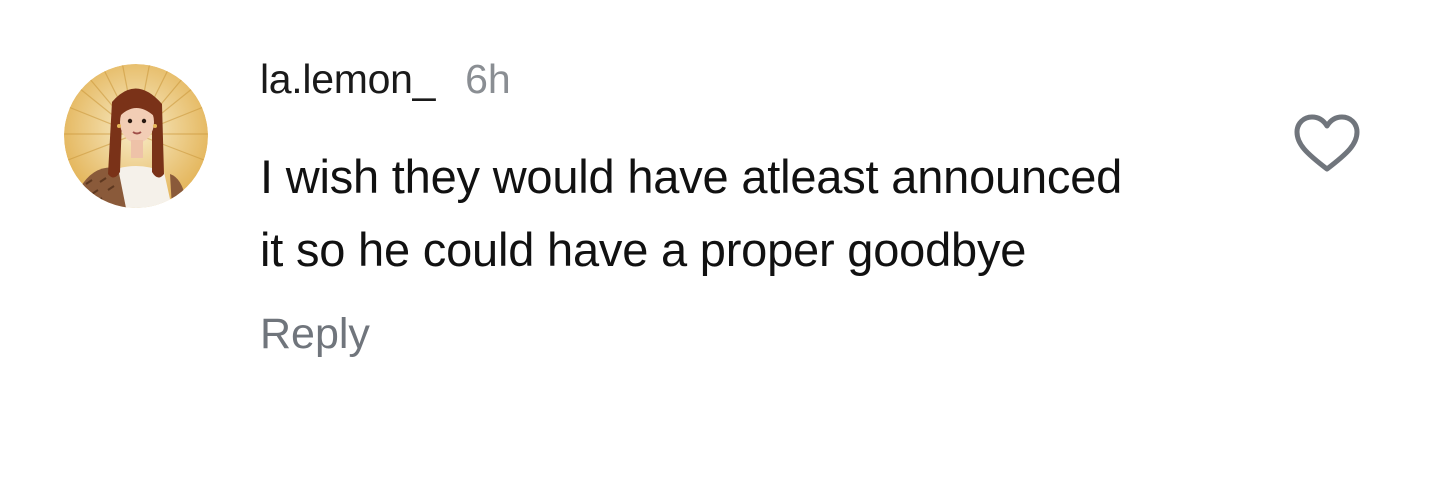  What do you see at coordinates (488, 79) in the screenshot?
I see `timestamp: 6h` at bounding box center [488, 79].